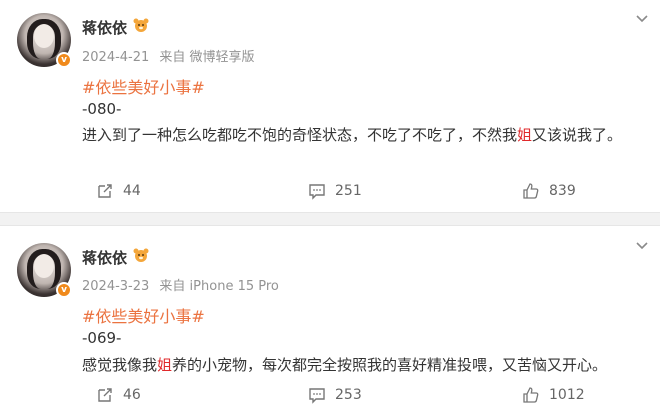 The height and width of the screenshot is (414, 660). I want to click on repost-count: 46, so click(132, 395).